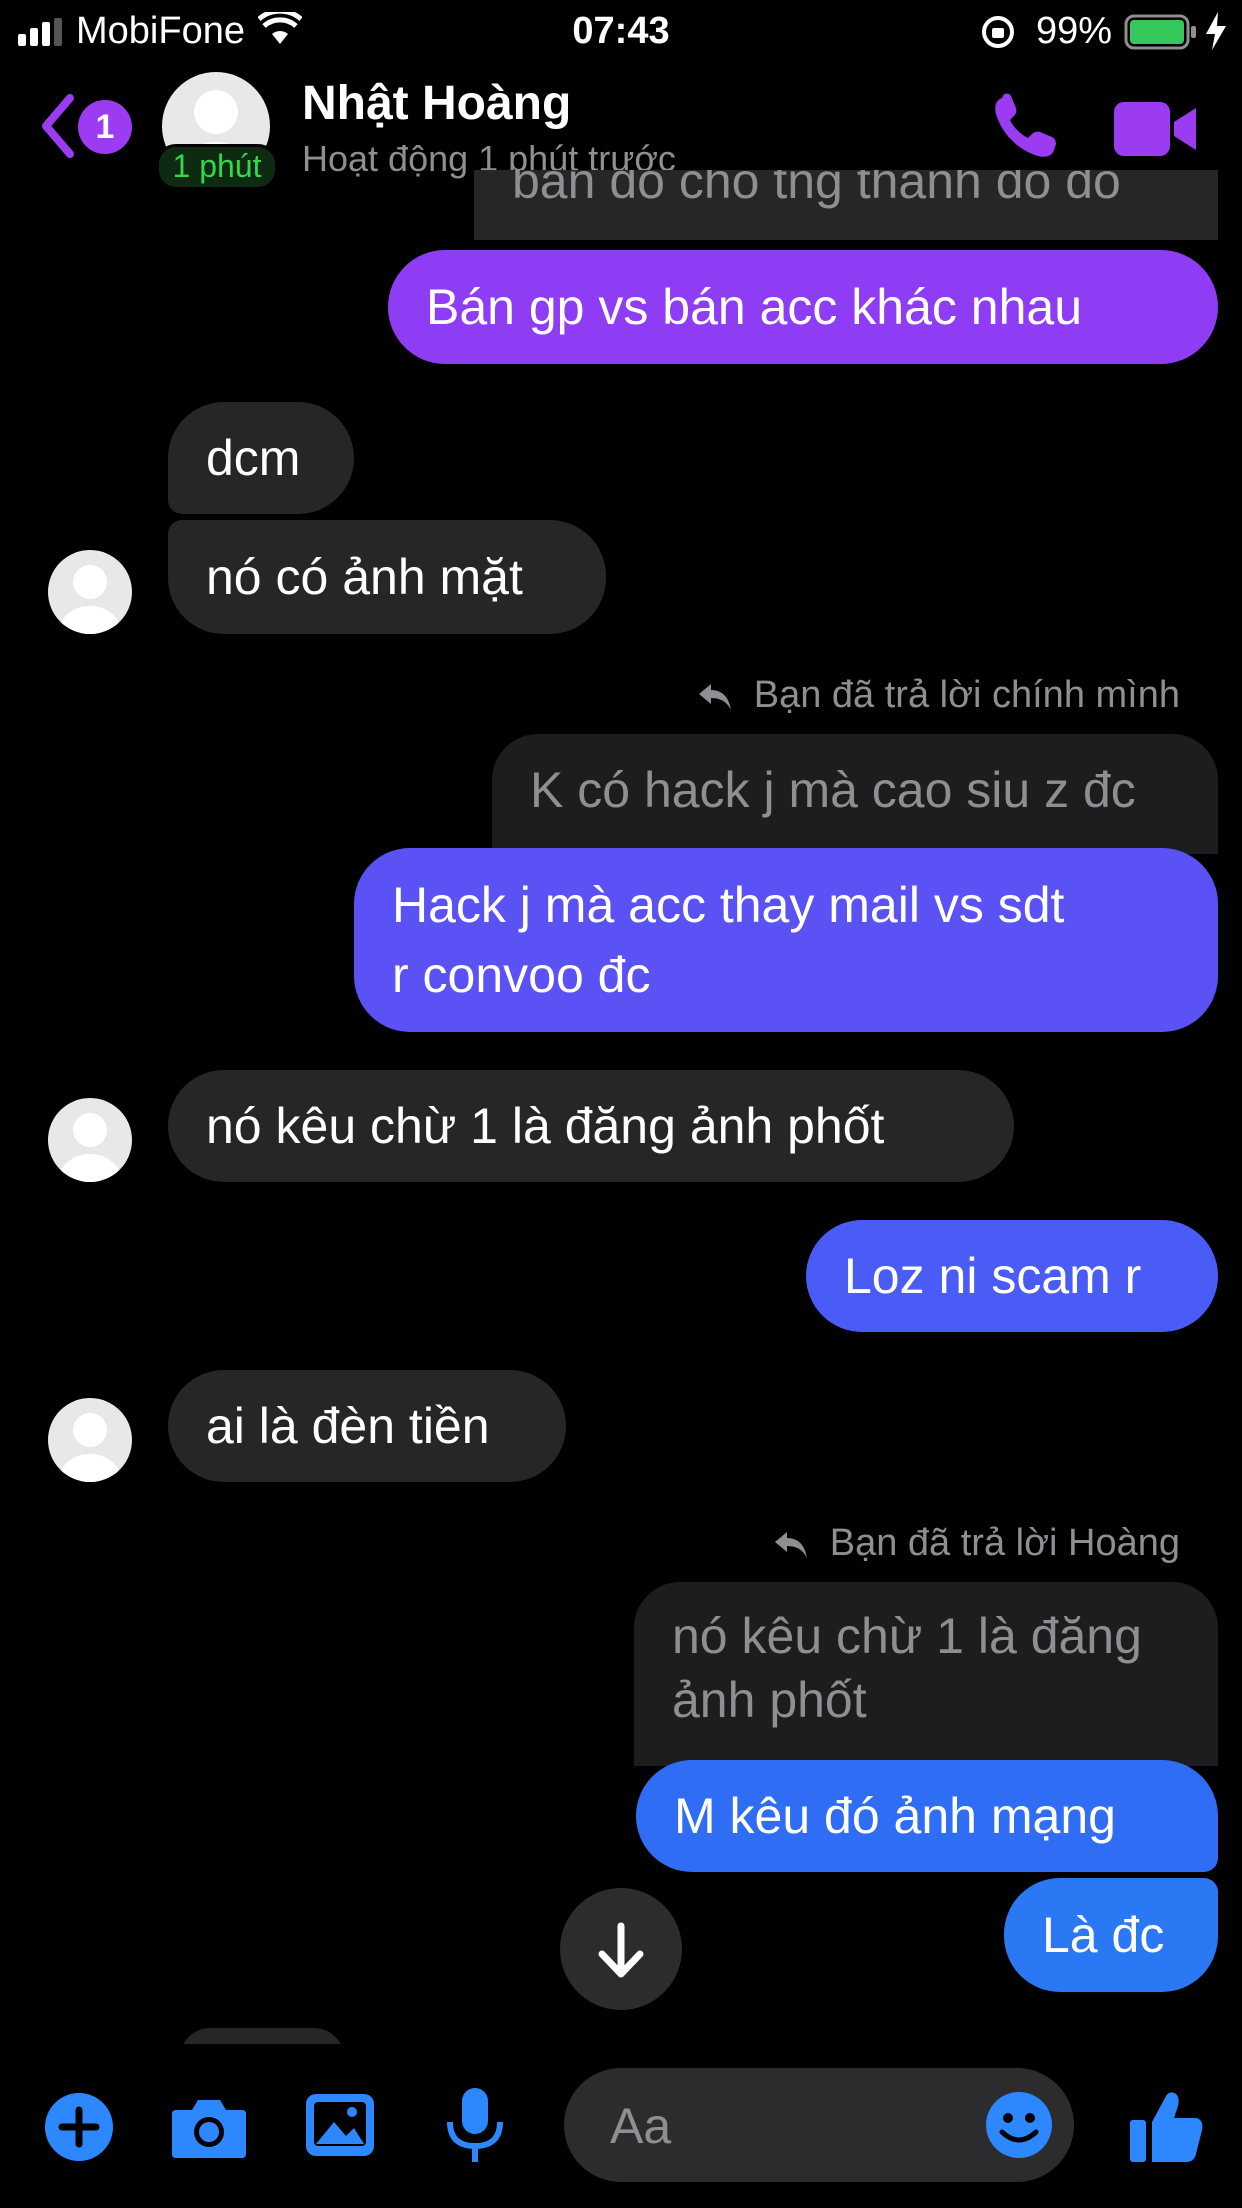 The height and width of the screenshot is (2208, 1242). I want to click on message-outgoing: M kêu đó ảnh mạng, so click(927, 1816).